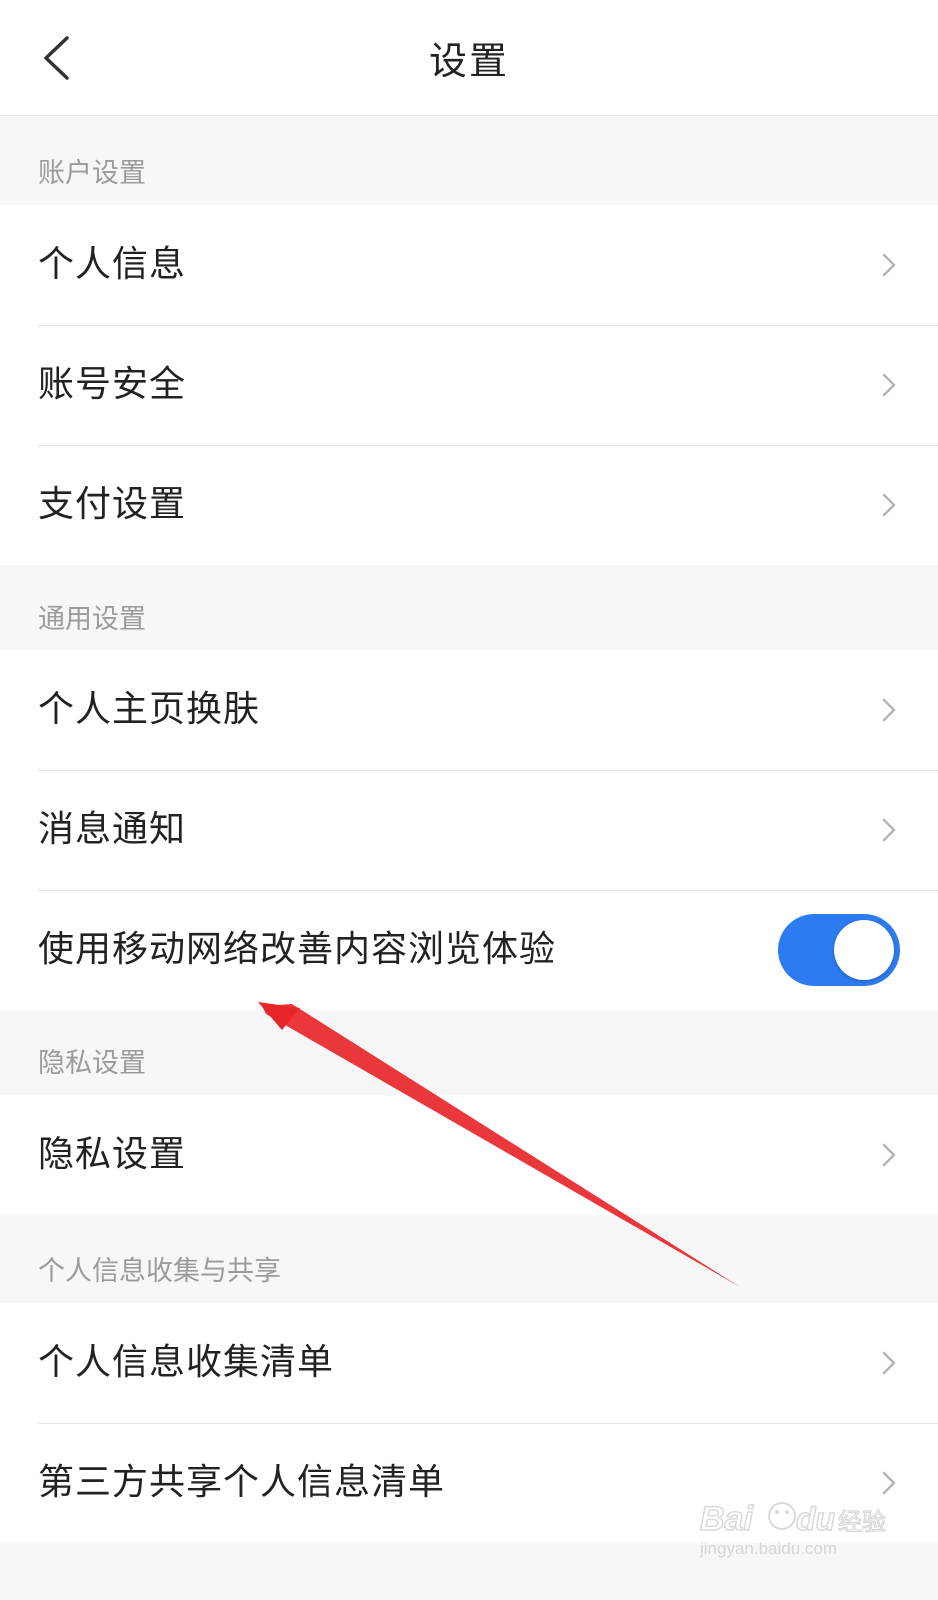 This screenshot has width=938, height=1600. I want to click on settings-item-label: 个人主页换肤, so click(149, 709).